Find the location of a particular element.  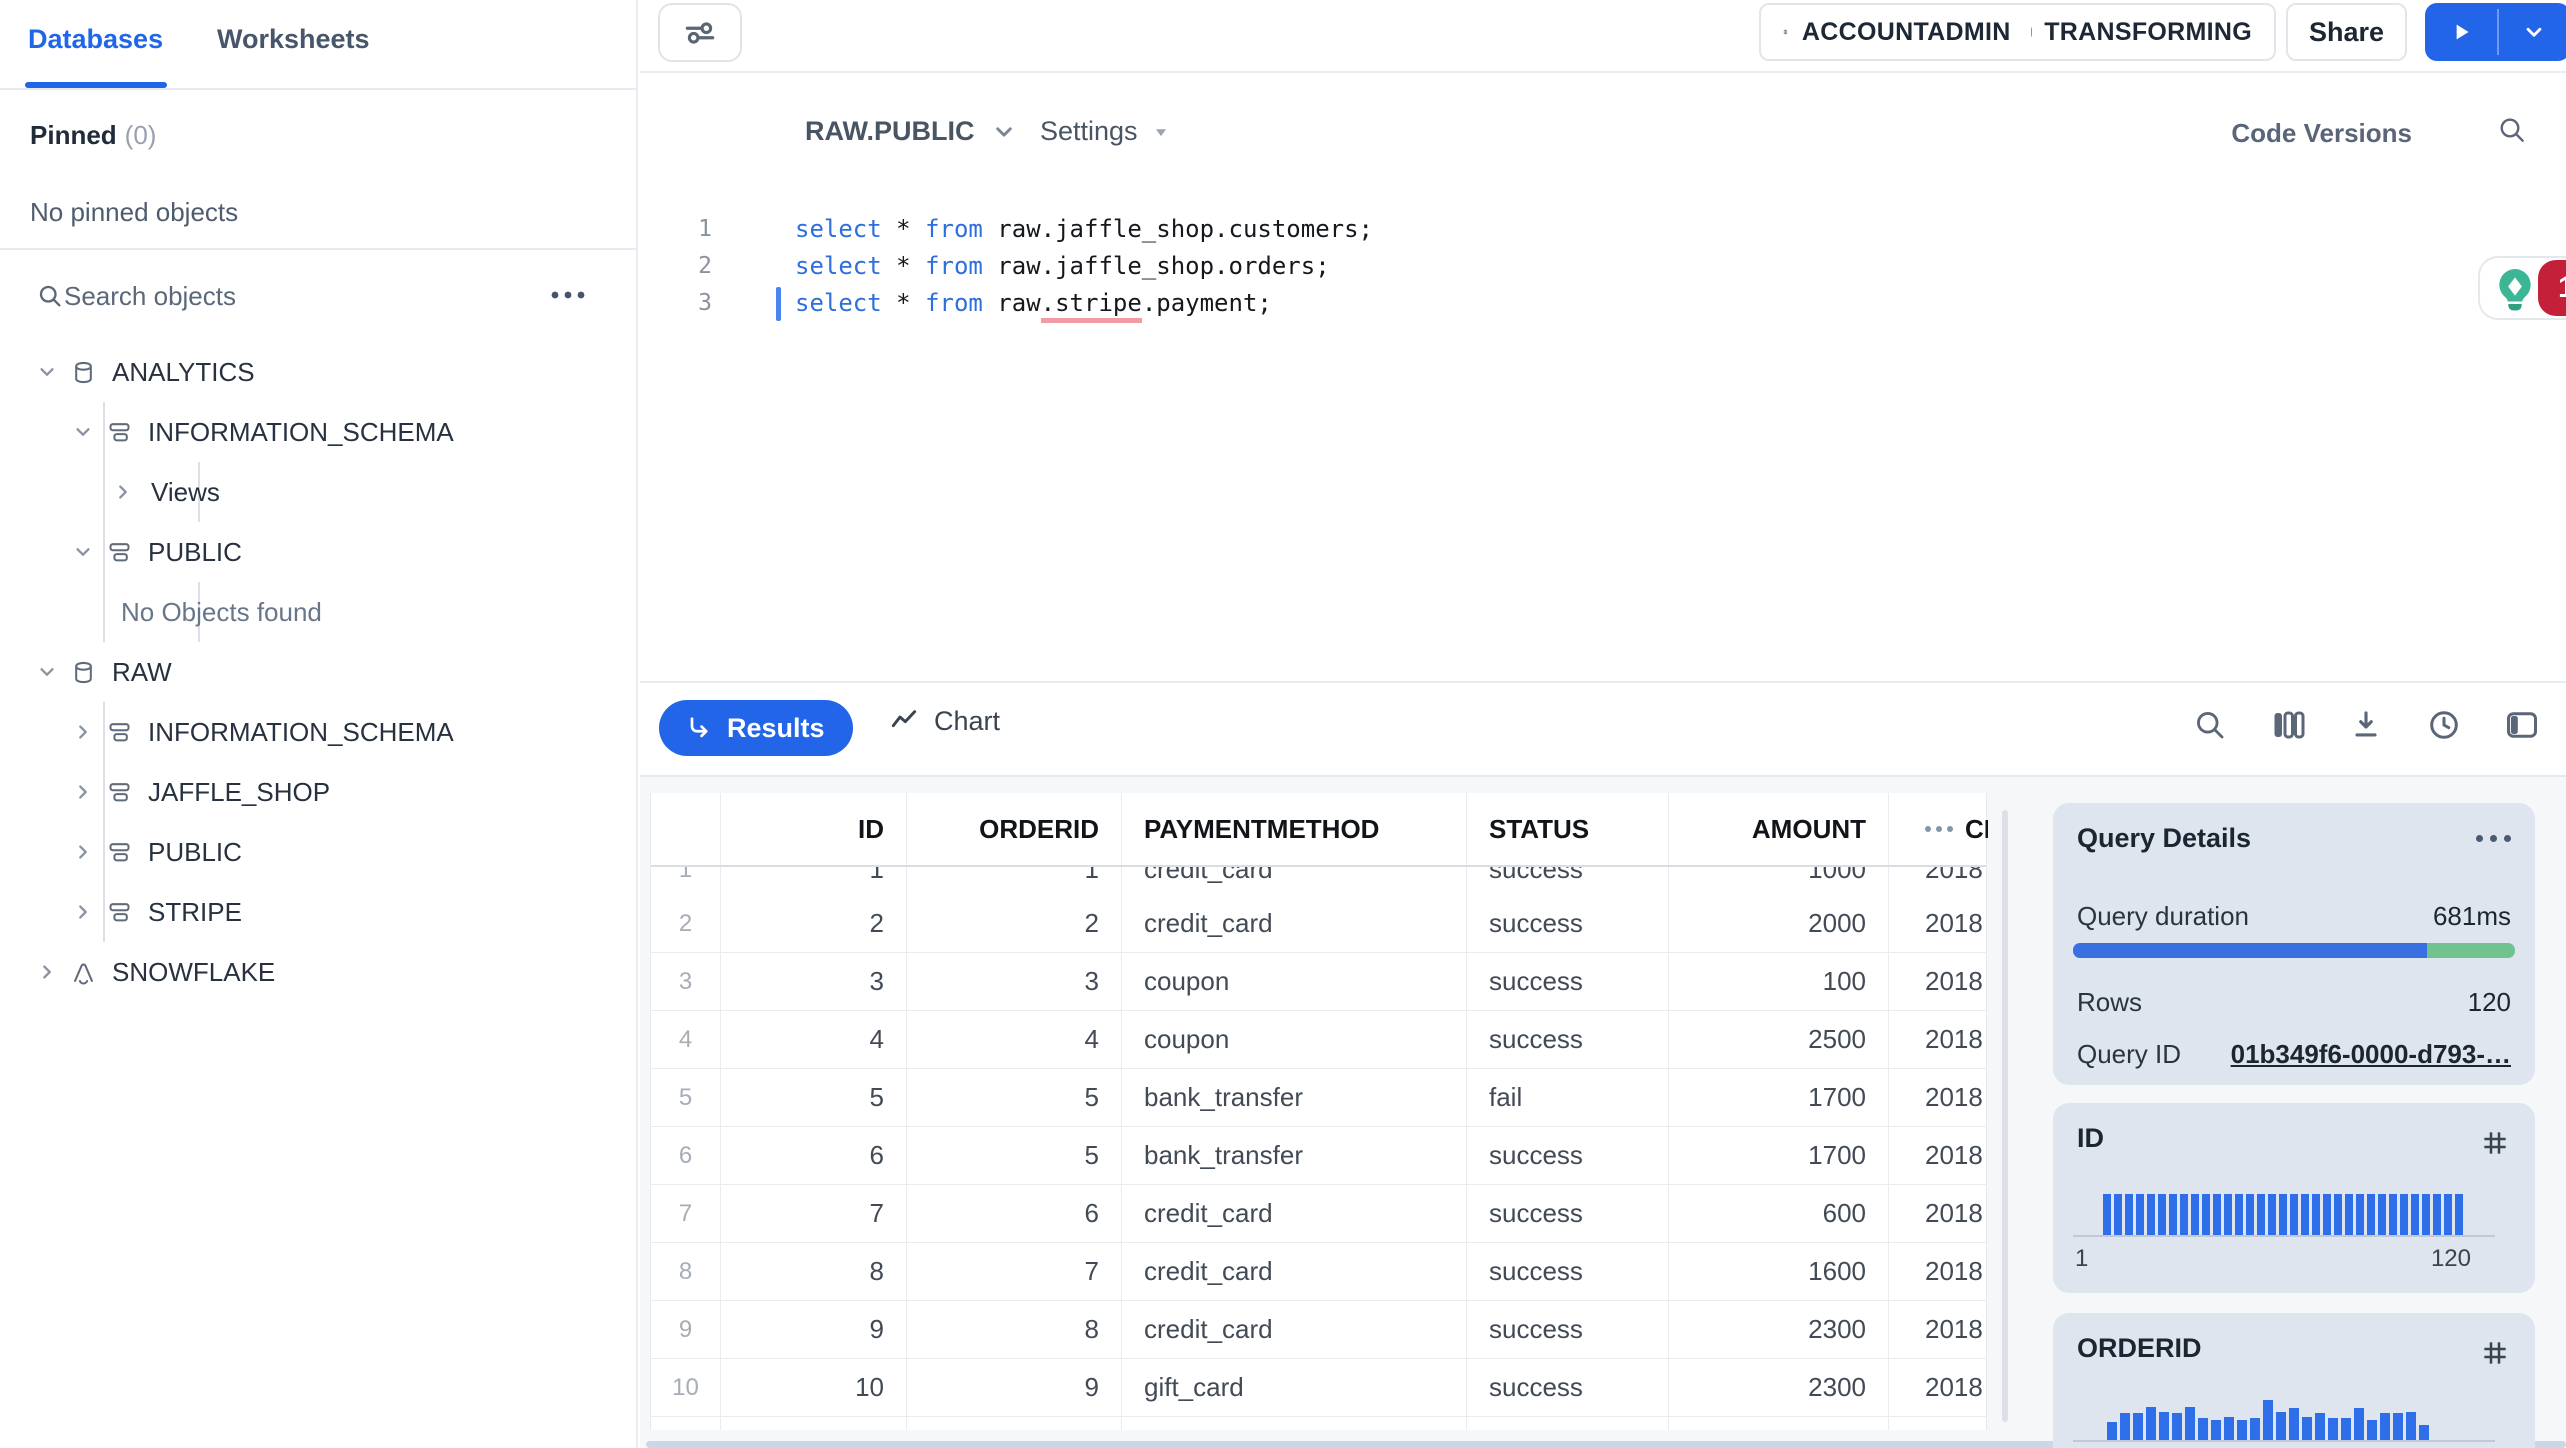

tree-item-analytics: ANALYTICS is located at coordinates (318, 372).